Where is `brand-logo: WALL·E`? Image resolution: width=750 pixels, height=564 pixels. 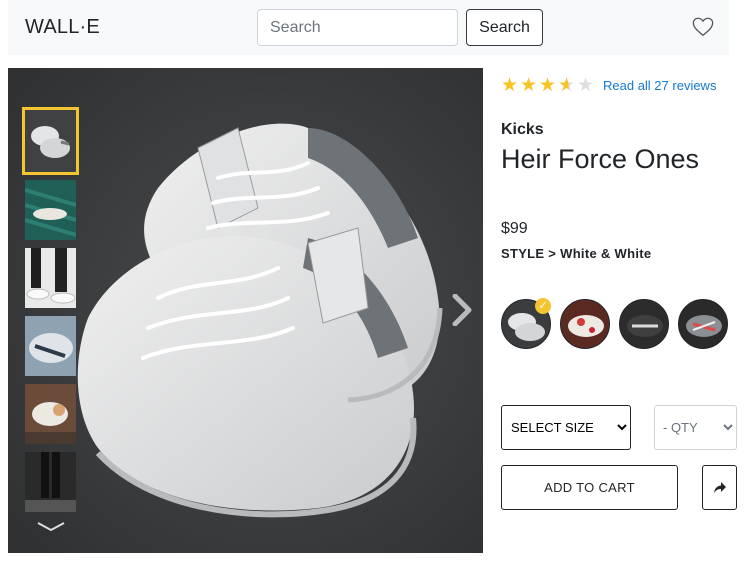 brand-logo: WALL·E is located at coordinates (62, 27).